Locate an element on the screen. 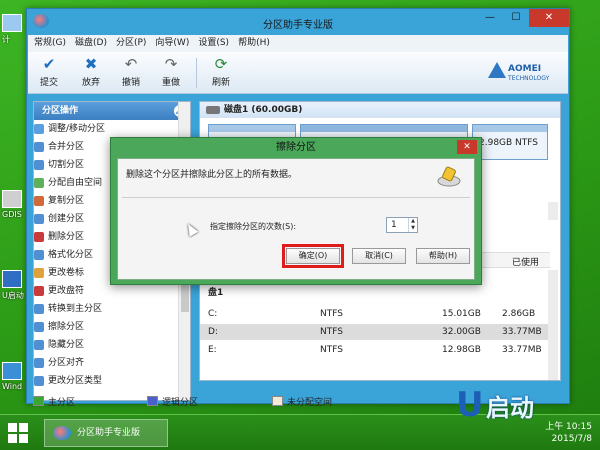 The height and width of the screenshot is (450, 600). delete-icon is located at coordinates (39, 237).